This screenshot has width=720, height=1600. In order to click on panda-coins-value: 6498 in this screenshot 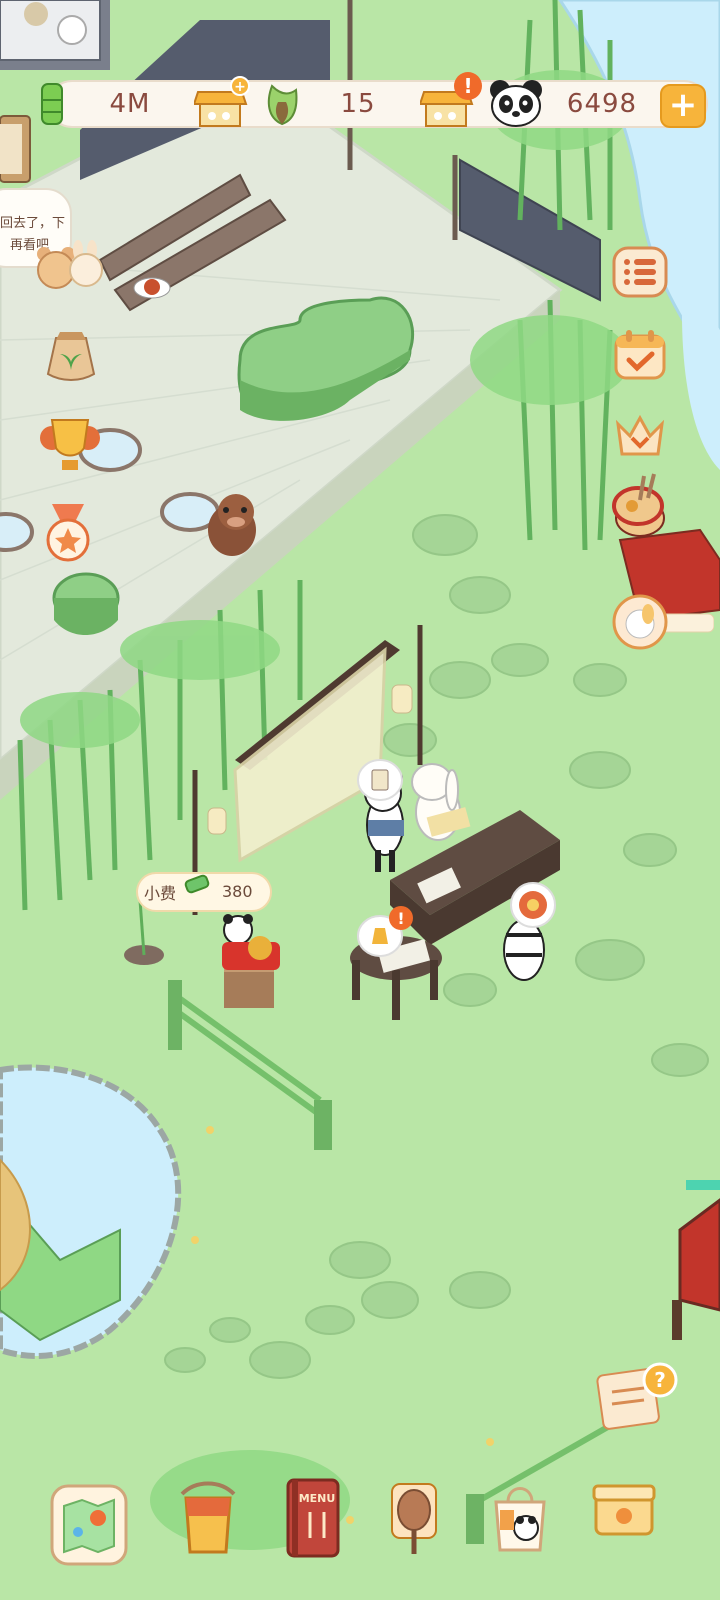, I will do `click(602, 104)`.